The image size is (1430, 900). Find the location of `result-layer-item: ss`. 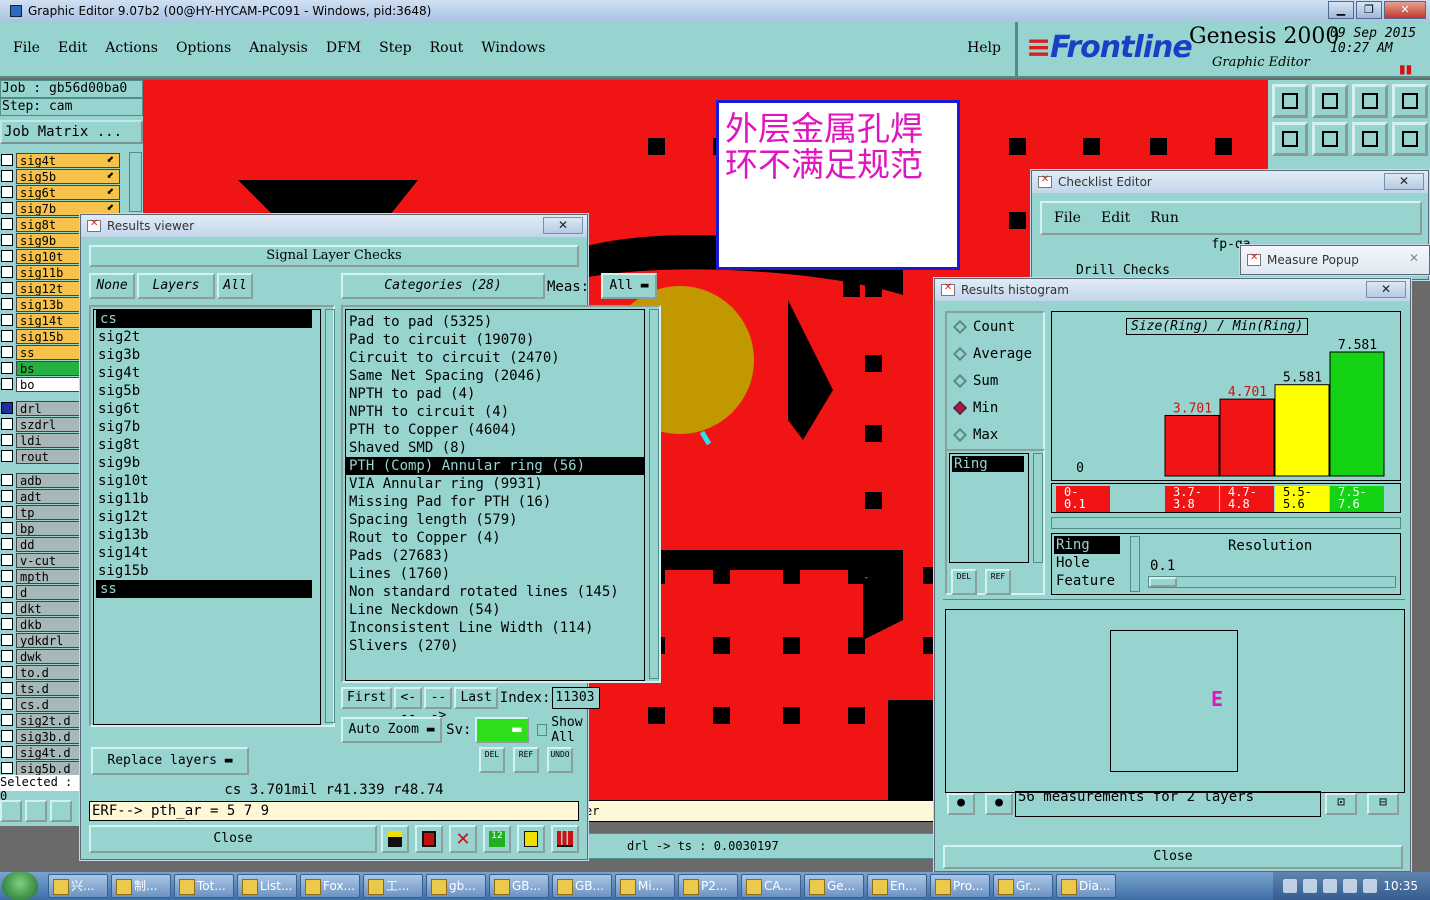

result-layer-item: ss is located at coordinates (204, 589).